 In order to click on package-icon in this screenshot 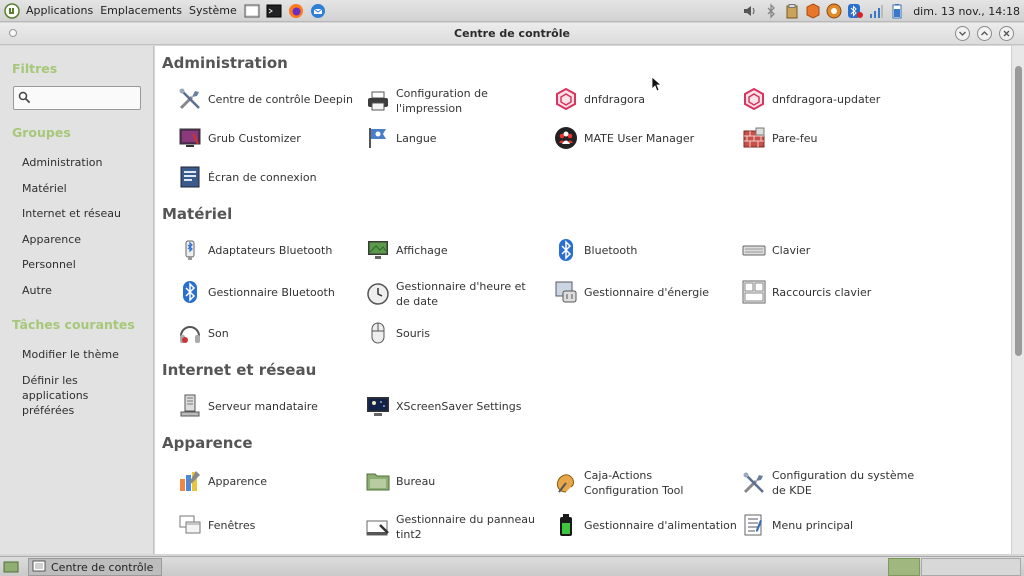, I will do `click(813, 11)`.